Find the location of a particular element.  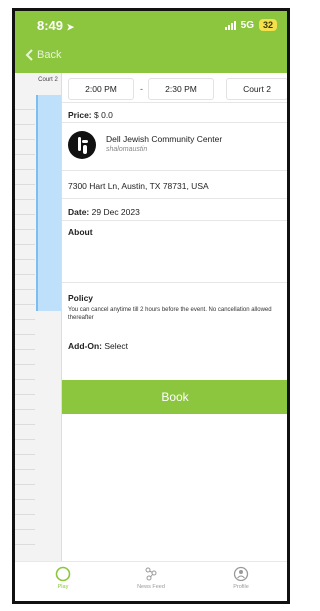

date-value: 29 Dec 2023 is located at coordinates (115, 212).